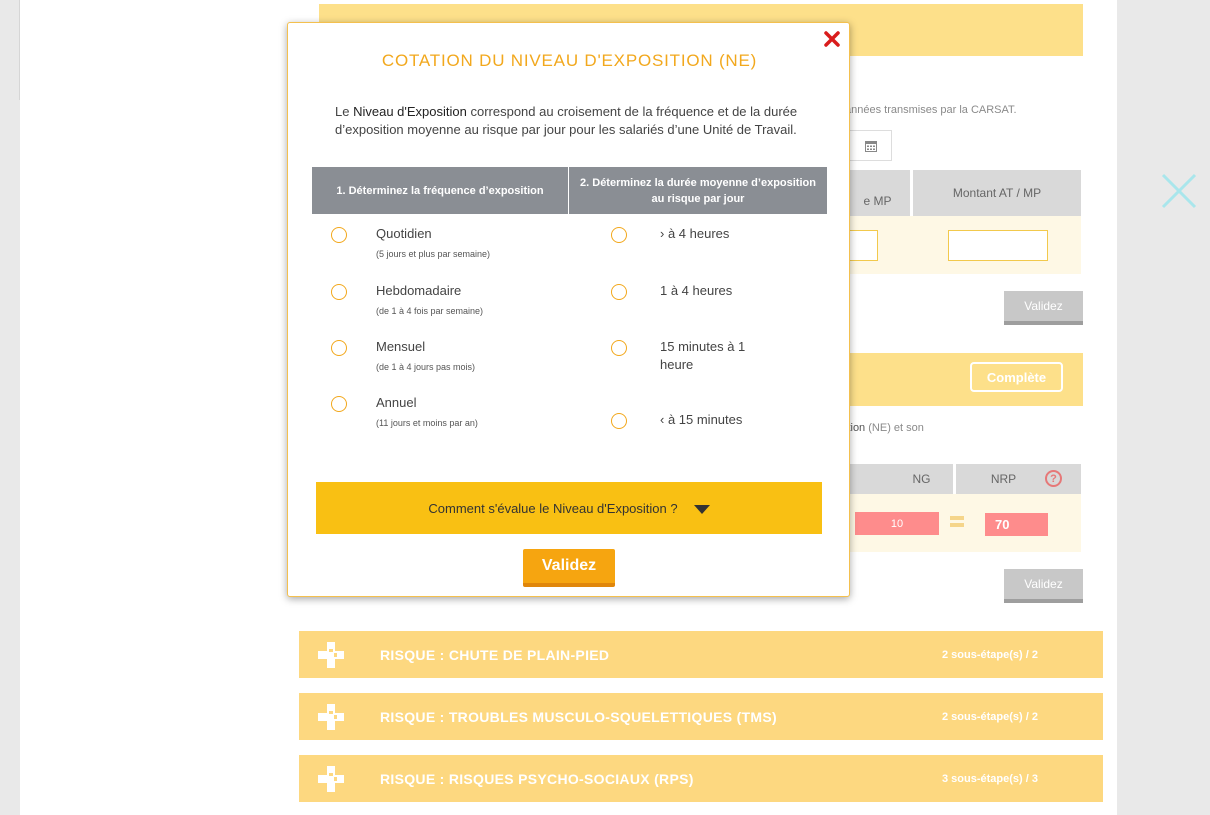 This screenshot has height=815, width=1210. What do you see at coordinates (344, 111) in the screenshot?
I see `intro-prefix: Le` at bounding box center [344, 111].